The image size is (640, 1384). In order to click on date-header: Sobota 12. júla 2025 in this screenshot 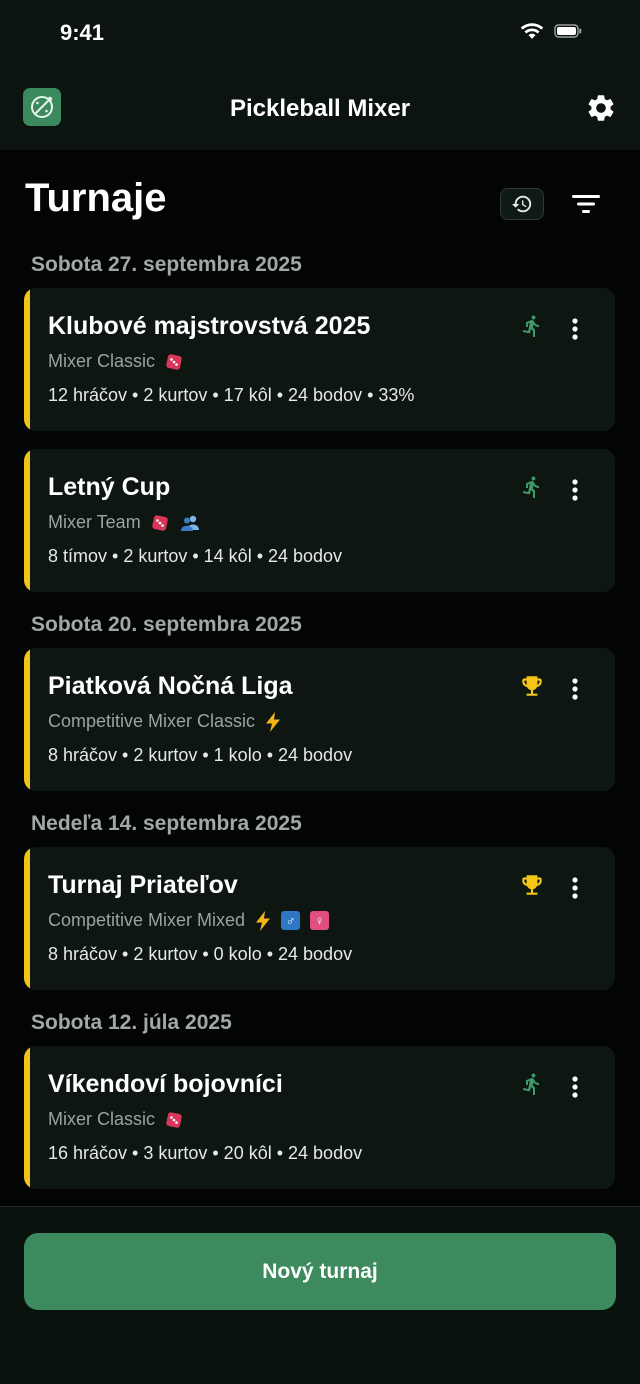, I will do `click(131, 1022)`.